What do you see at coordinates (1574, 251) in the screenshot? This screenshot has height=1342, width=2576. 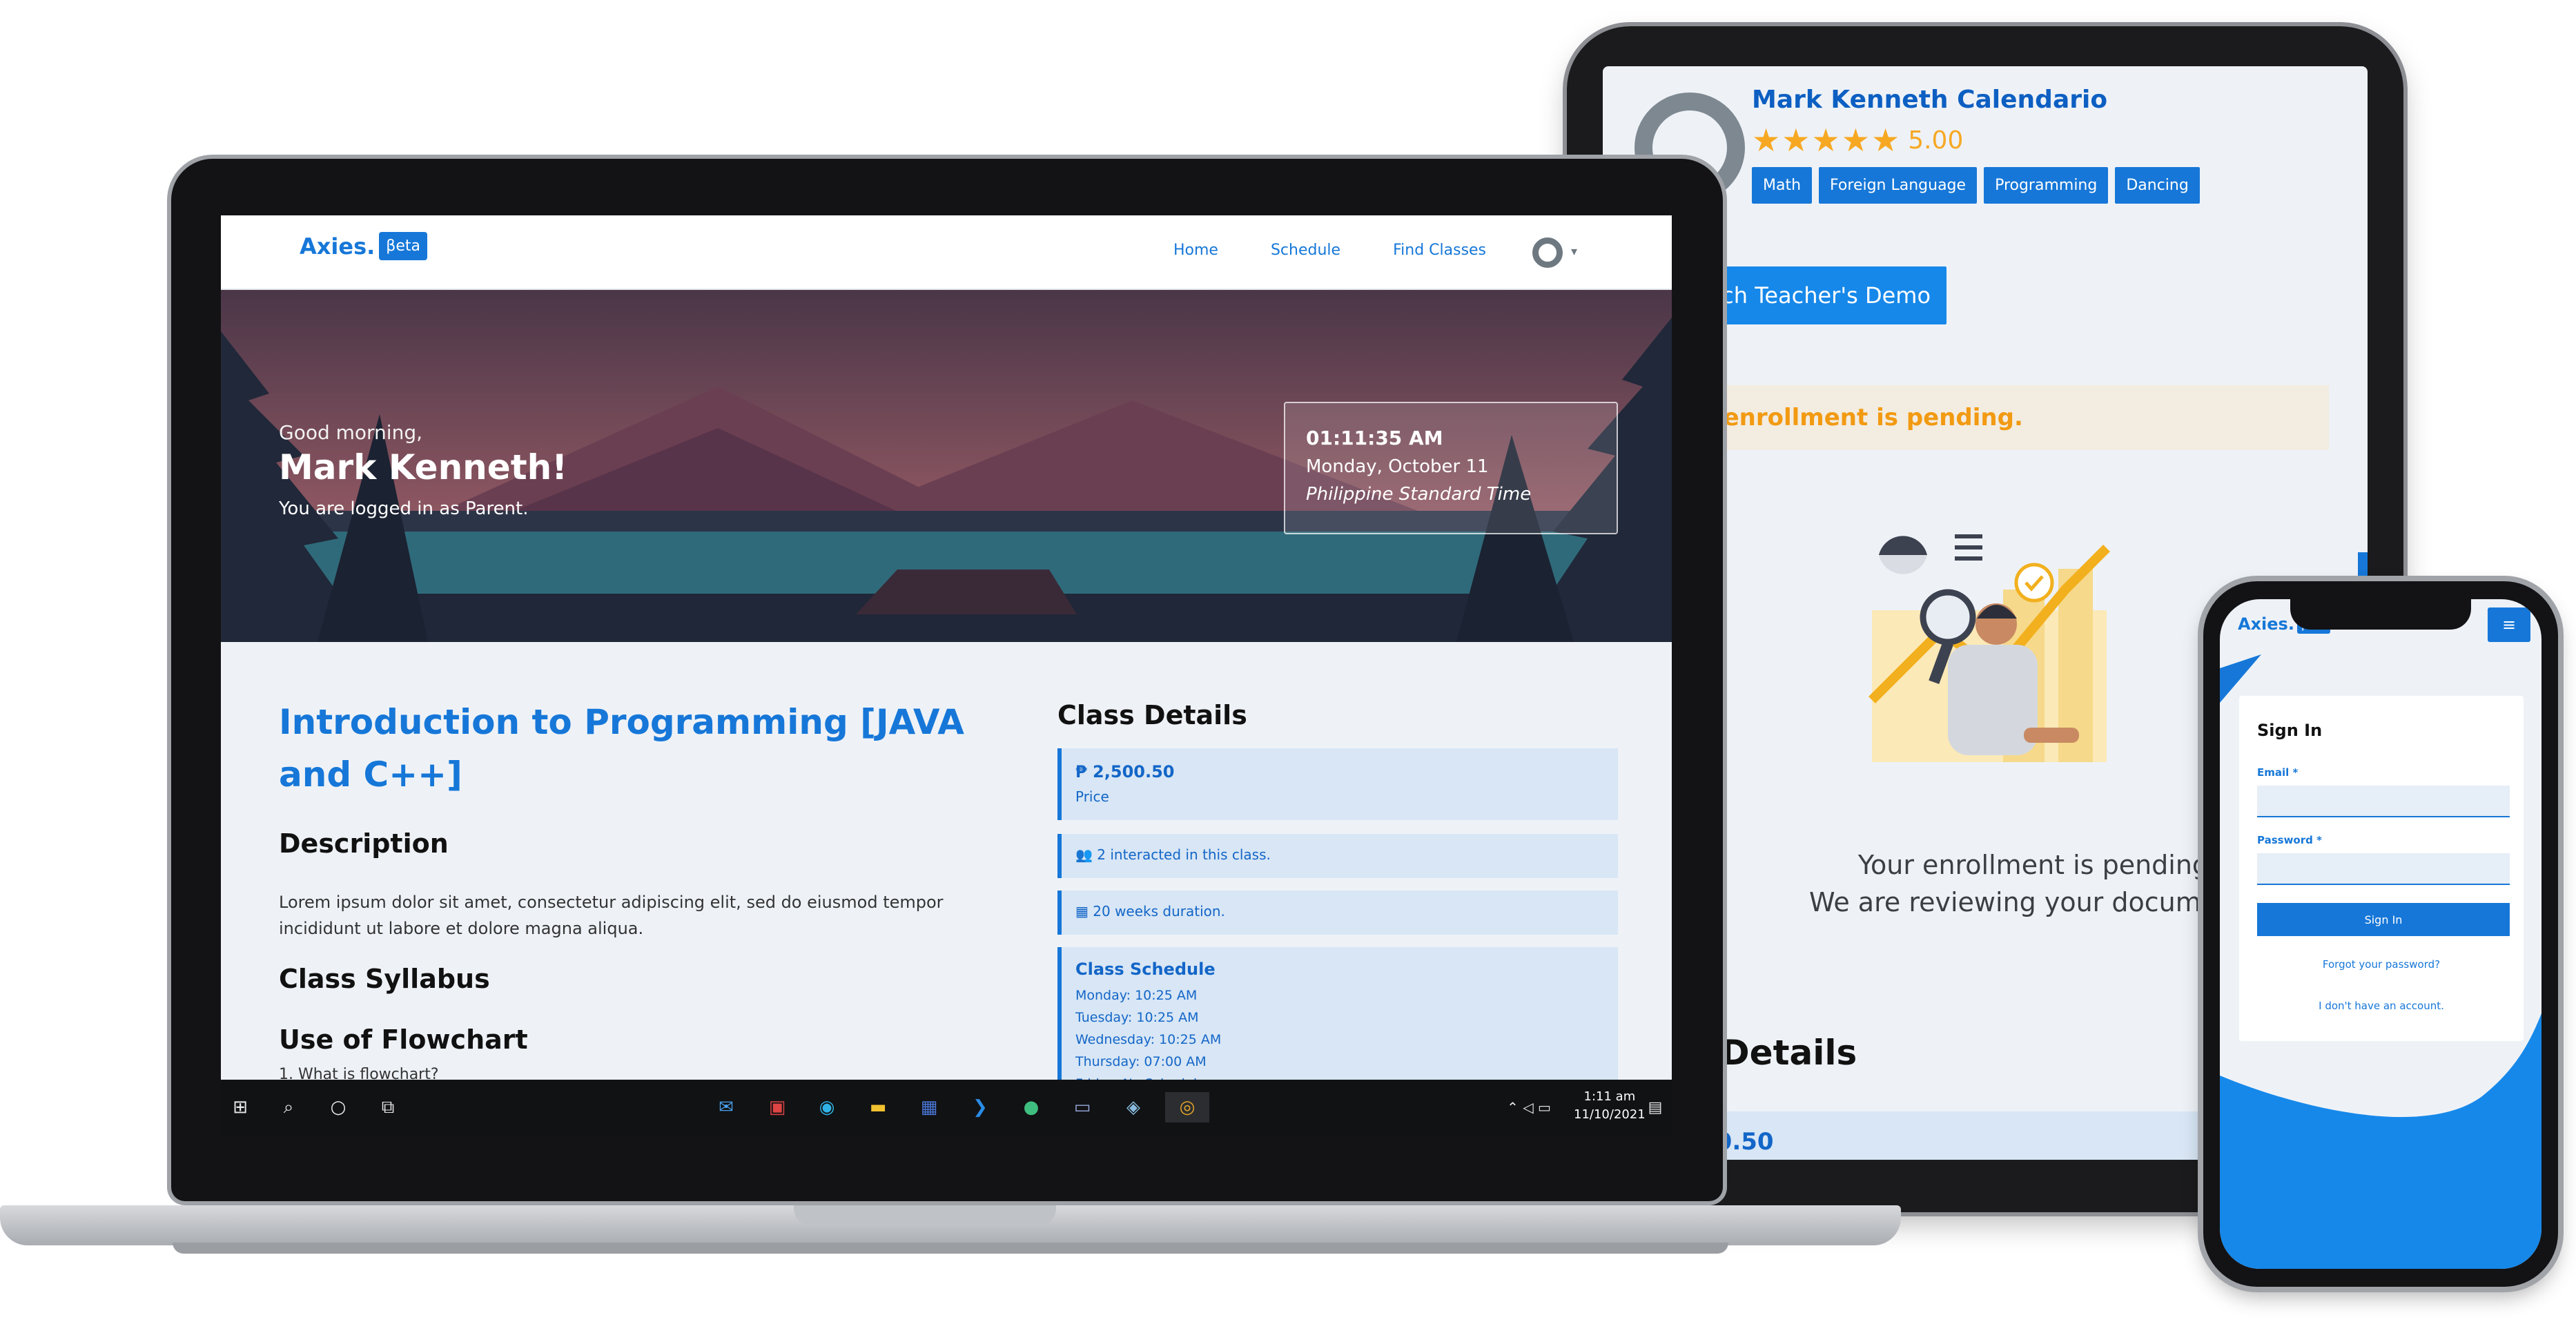 I see `chevron-down-icon: ▾` at bounding box center [1574, 251].